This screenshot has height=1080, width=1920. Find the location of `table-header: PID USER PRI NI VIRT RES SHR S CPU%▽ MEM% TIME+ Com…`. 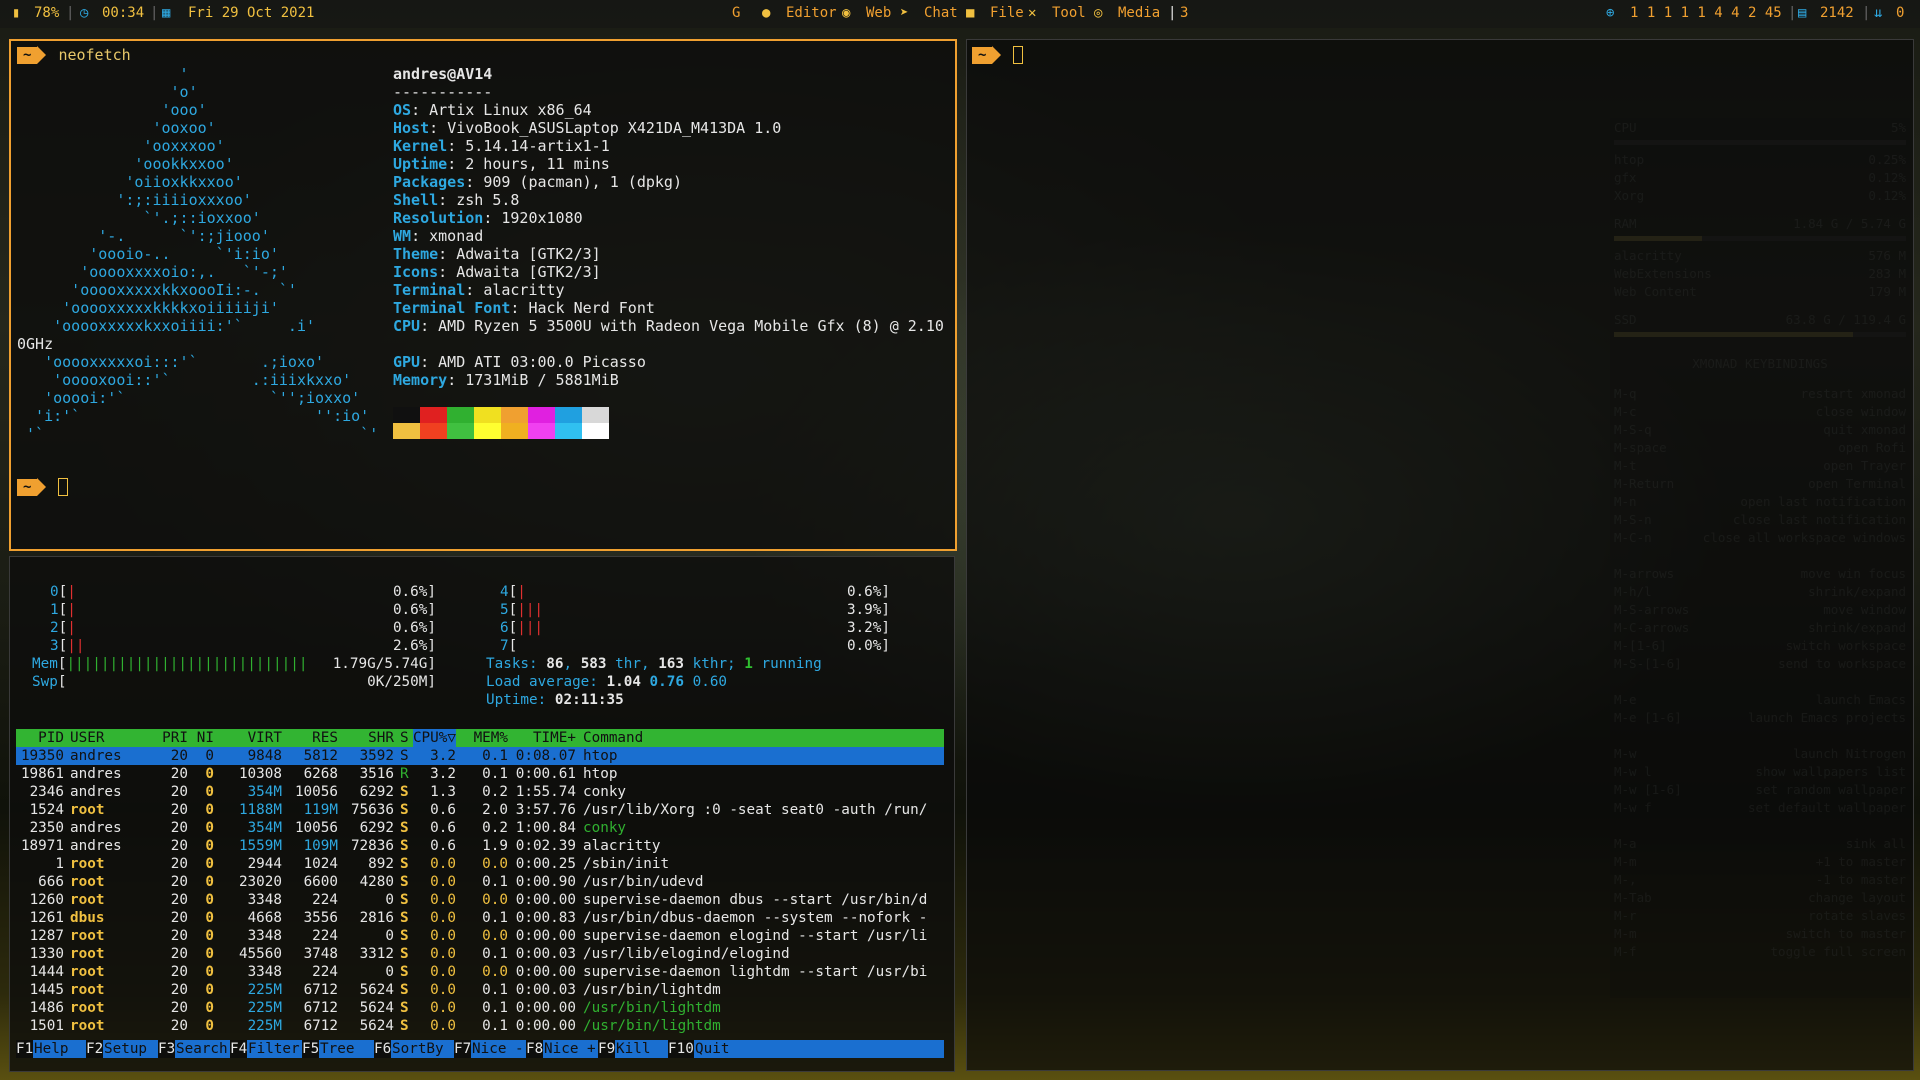

table-header: PID USER PRI NI VIRT RES SHR S CPU%▽ MEM% TIME+ Com… is located at coordinates (480, 738).